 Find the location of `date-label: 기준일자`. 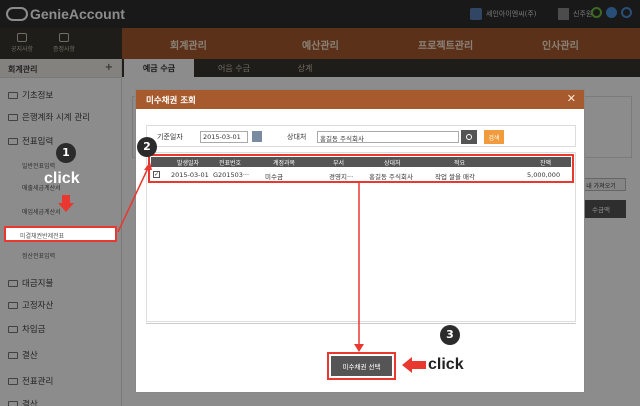

date-label: 기준일자 is located at coordinates (170, 137).